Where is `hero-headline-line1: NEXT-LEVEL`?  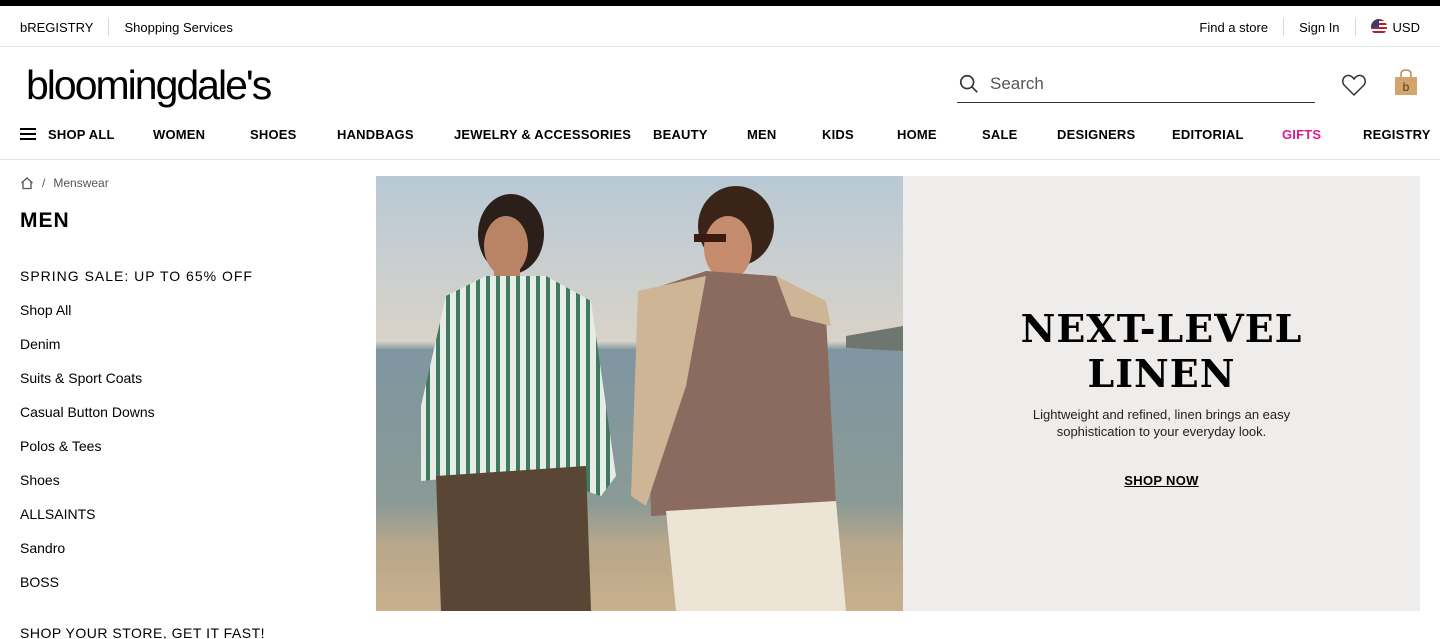
hero-headline-line1: NEXT-LEVEL is located at coordinates (1161, 328).